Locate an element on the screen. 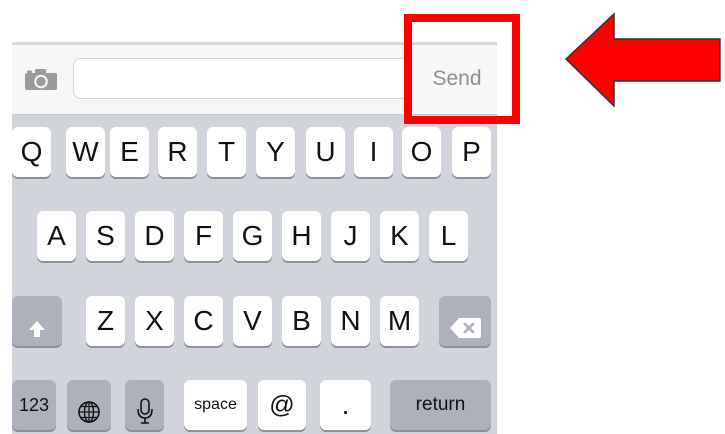 The height and width of the screenshot is (434, 725). microphone-key is located at coordinates (144, 405).